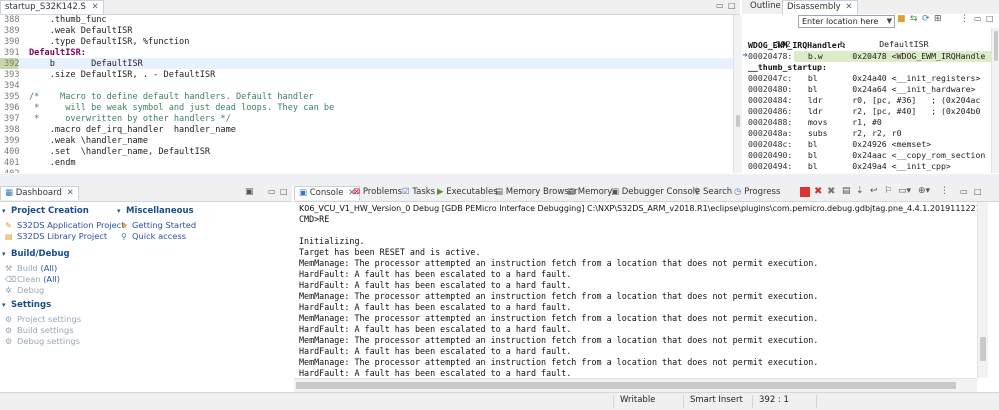 The image size is (999, 410). What do you see at coordinates (831, 191) in the screenshot?
I see `remove-all-icon: ✖` at bounding box center [831, 191].